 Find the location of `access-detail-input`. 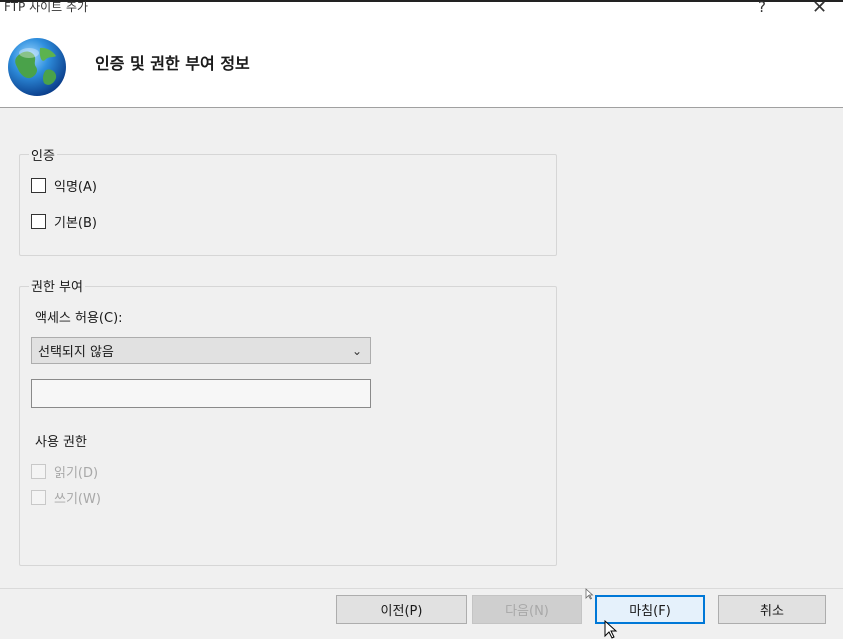

access-detail-input is located at coordinates (201, 393).